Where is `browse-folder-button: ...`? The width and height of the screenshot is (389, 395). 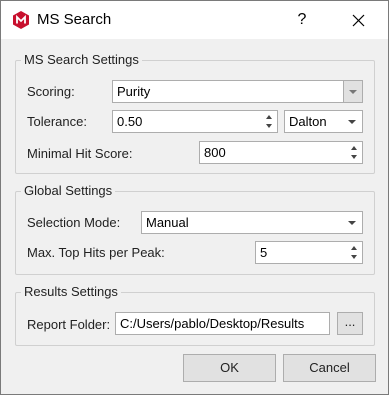
browse-folder-button: ... is located at coordinates (350, 323).